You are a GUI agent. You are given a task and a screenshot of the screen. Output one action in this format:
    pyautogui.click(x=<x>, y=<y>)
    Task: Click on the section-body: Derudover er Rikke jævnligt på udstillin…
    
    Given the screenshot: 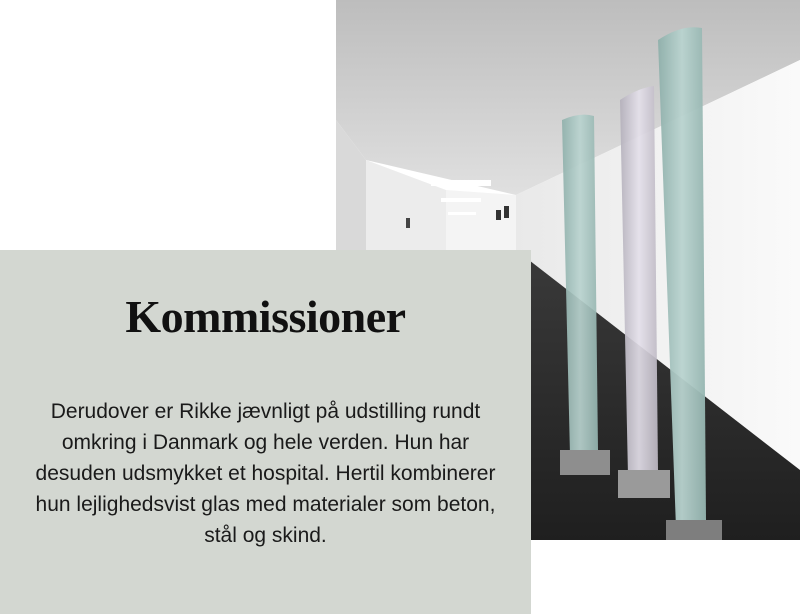 What is the action you would take?
    pyautogui.click(x=265, y=473)
    